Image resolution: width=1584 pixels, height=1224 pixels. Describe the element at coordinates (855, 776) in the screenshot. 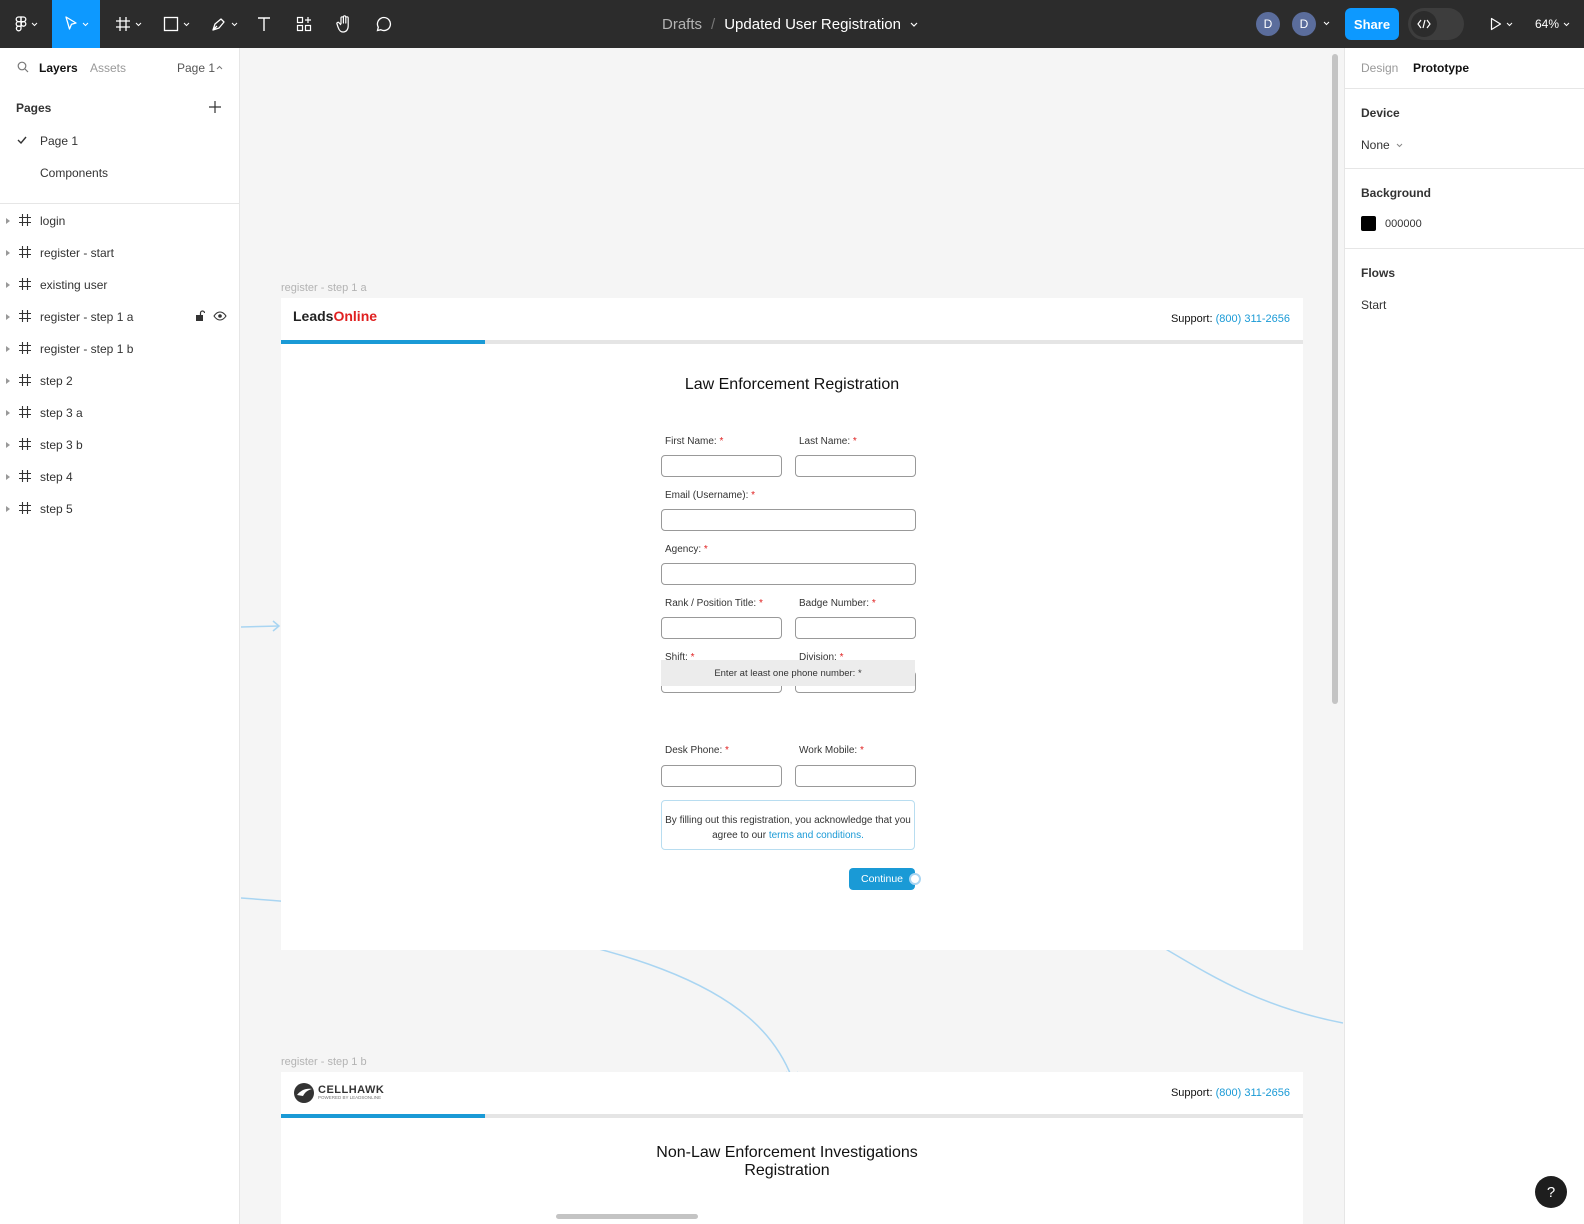

I see `work-mobile-field` at that location.